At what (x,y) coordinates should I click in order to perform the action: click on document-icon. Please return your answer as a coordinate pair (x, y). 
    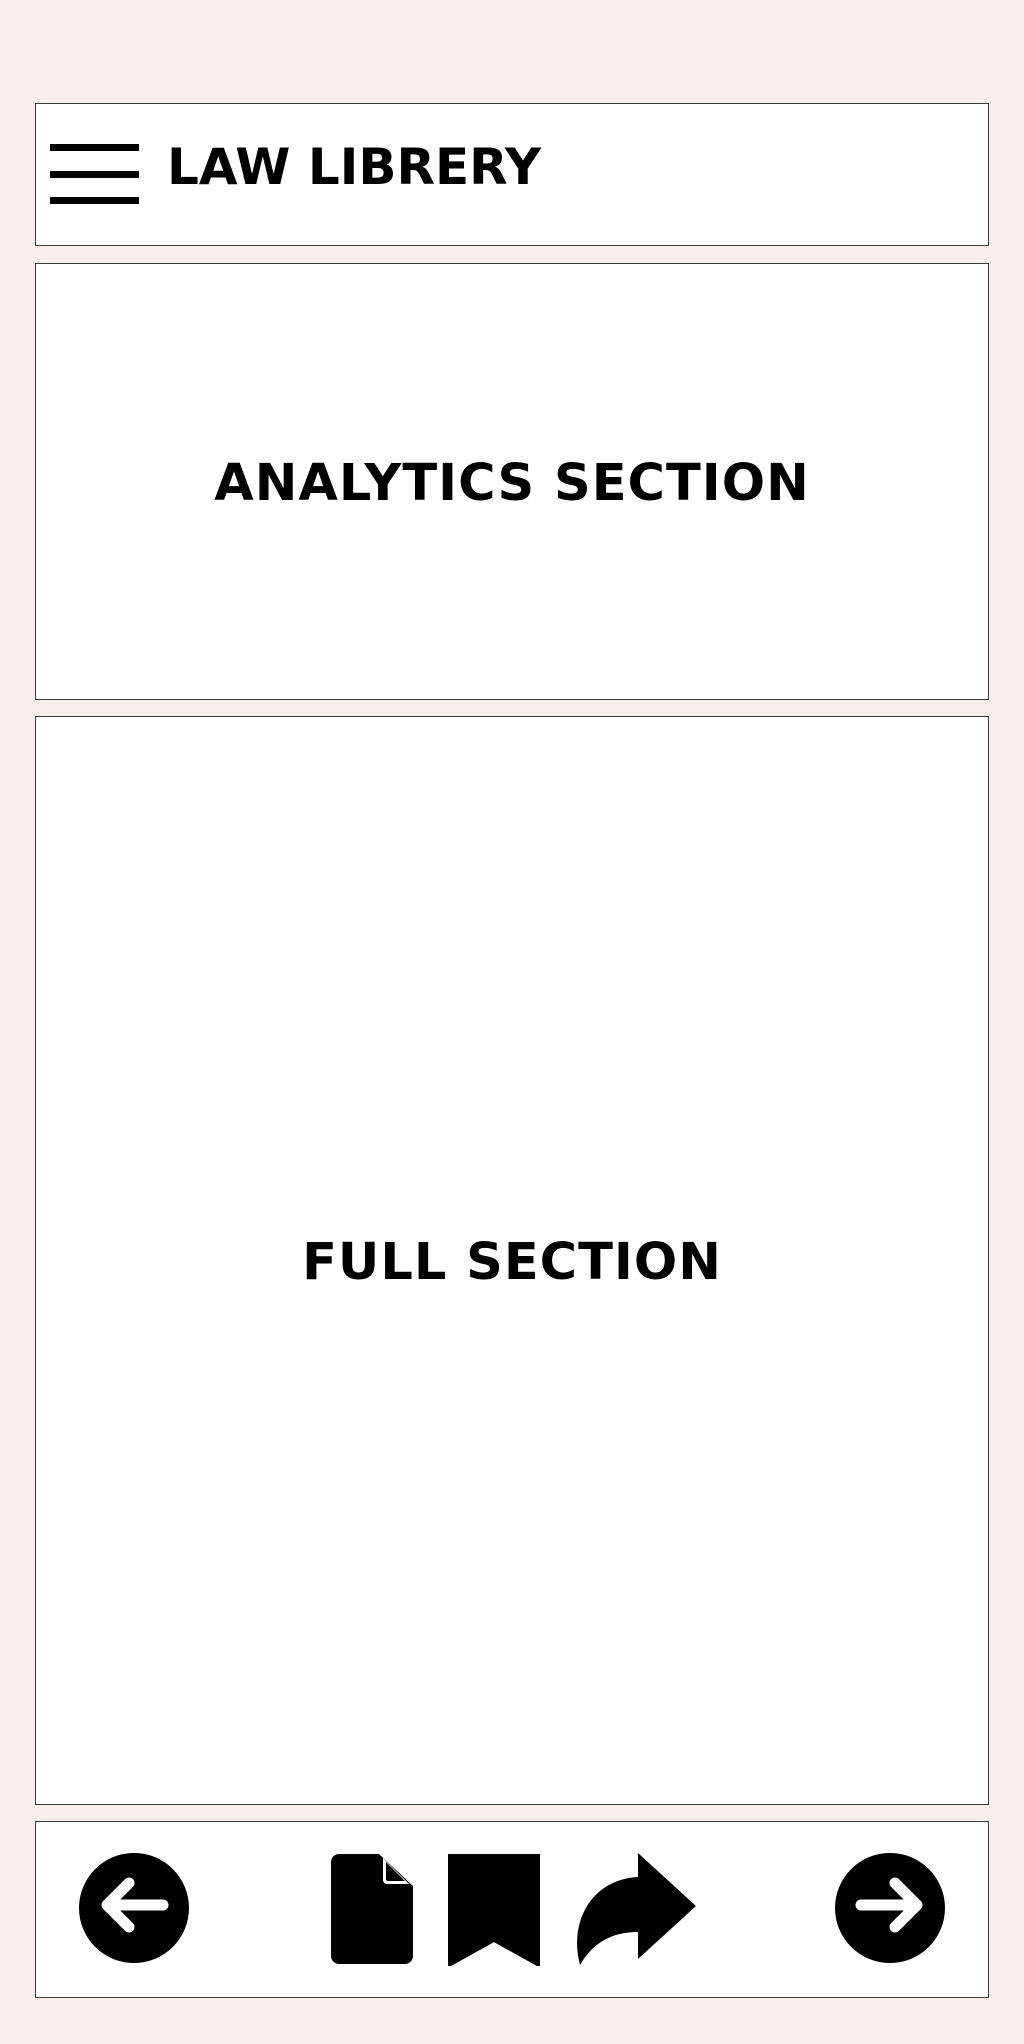
    Looking at the image, I should click on (372, 1909).